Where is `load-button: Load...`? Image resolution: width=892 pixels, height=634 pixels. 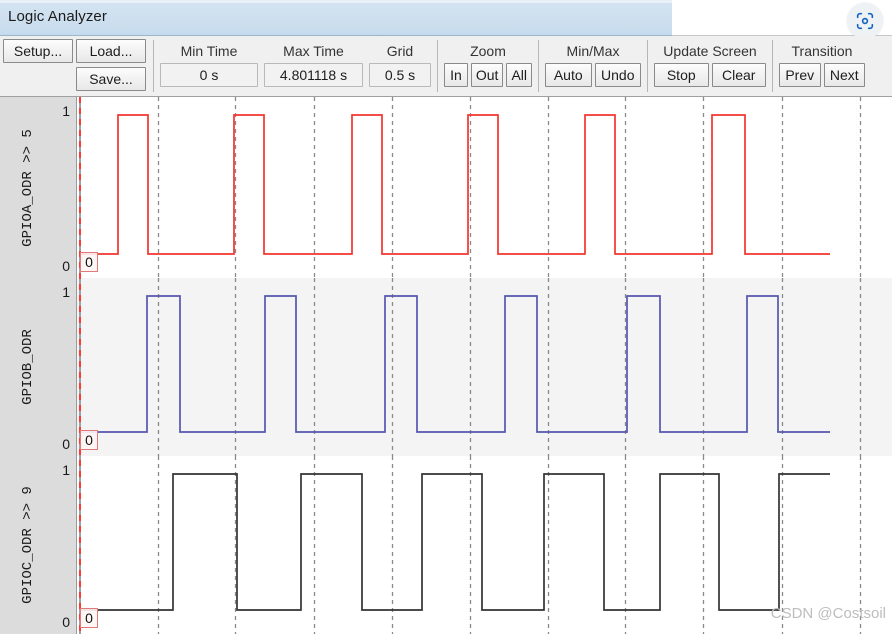
load-button: Load... is located at coordinates (111, 51).